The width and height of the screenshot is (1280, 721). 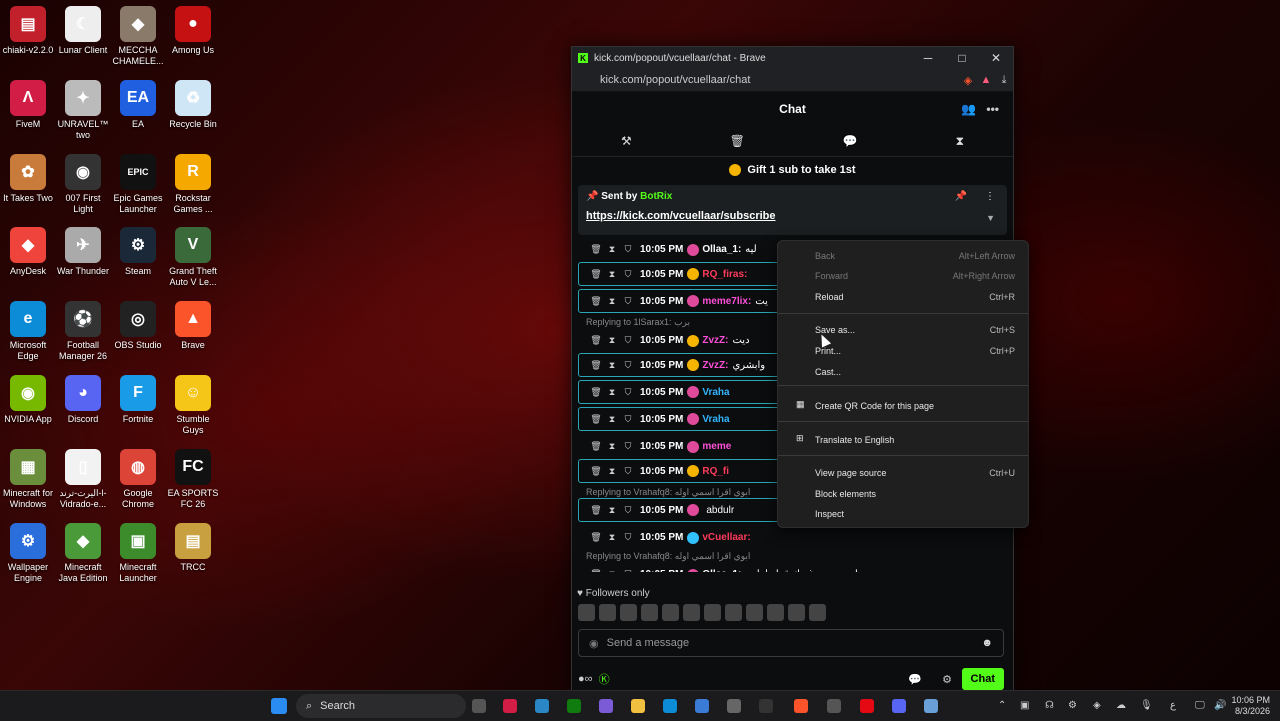 What do you see at coordinates (83, 249) in the screenshot?
I see `desktop-icon: ✈ War Thunder` at bounding box center [83, 249].